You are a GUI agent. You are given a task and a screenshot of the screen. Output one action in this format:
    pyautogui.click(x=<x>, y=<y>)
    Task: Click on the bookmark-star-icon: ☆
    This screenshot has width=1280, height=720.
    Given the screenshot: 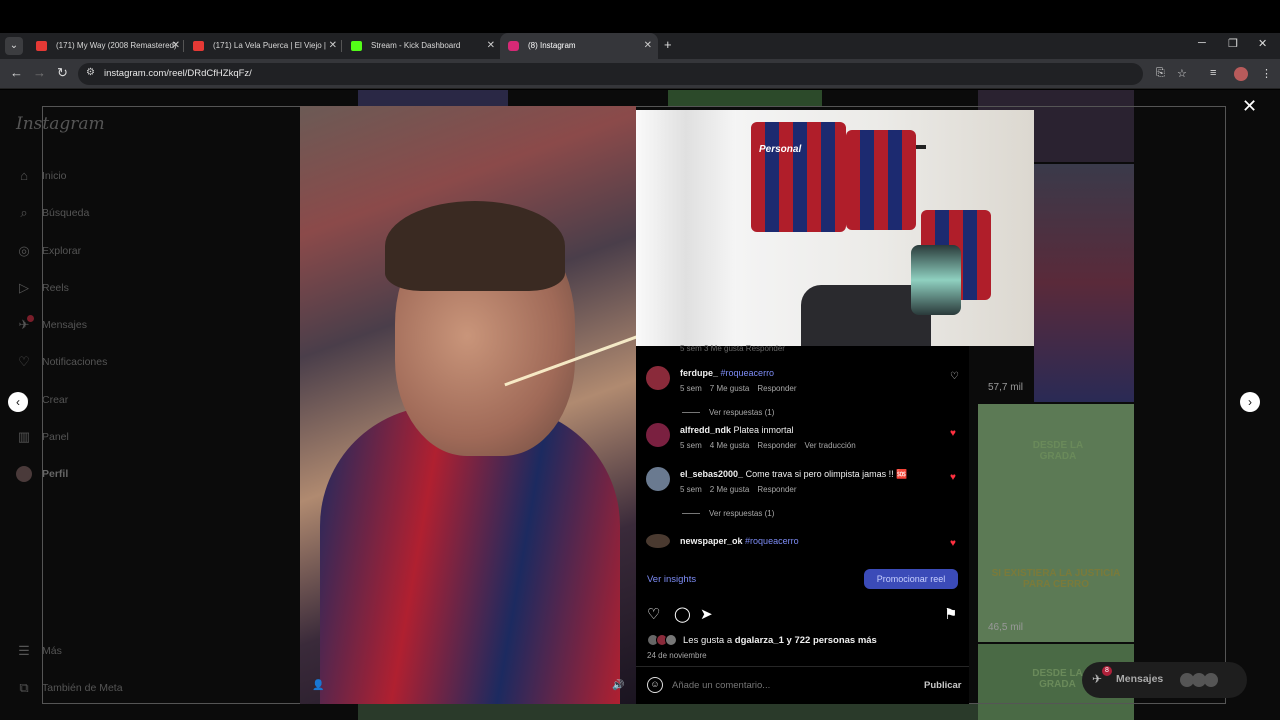 What is the action you would take?
    pyautogui.click(x=1182, y=73)
    